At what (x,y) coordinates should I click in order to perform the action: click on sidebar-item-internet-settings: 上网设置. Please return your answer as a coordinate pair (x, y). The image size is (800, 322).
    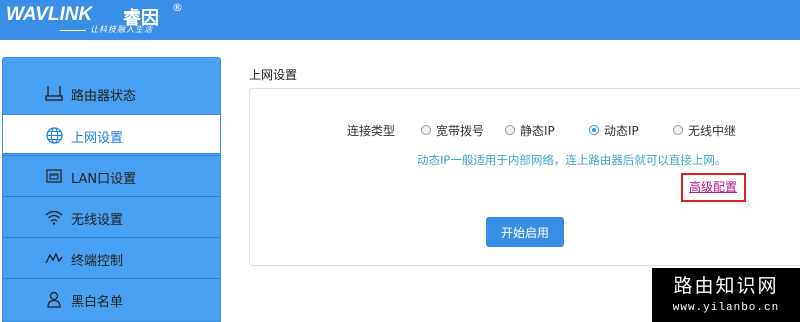
    Looking at the image, I should click on (111, 134).